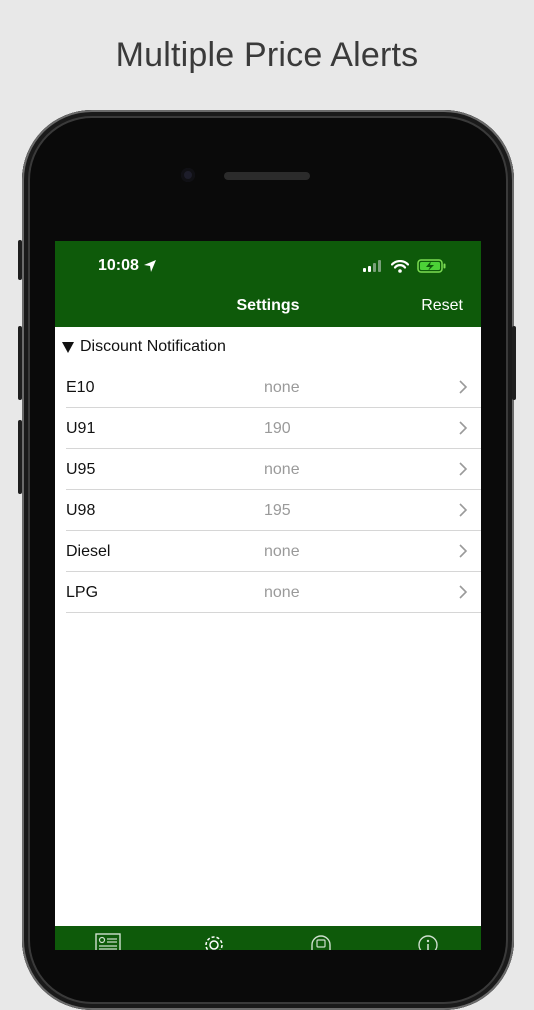 The height and width of the screenshot is (1010, 534). I want to click on side-button, so click(514, 363).